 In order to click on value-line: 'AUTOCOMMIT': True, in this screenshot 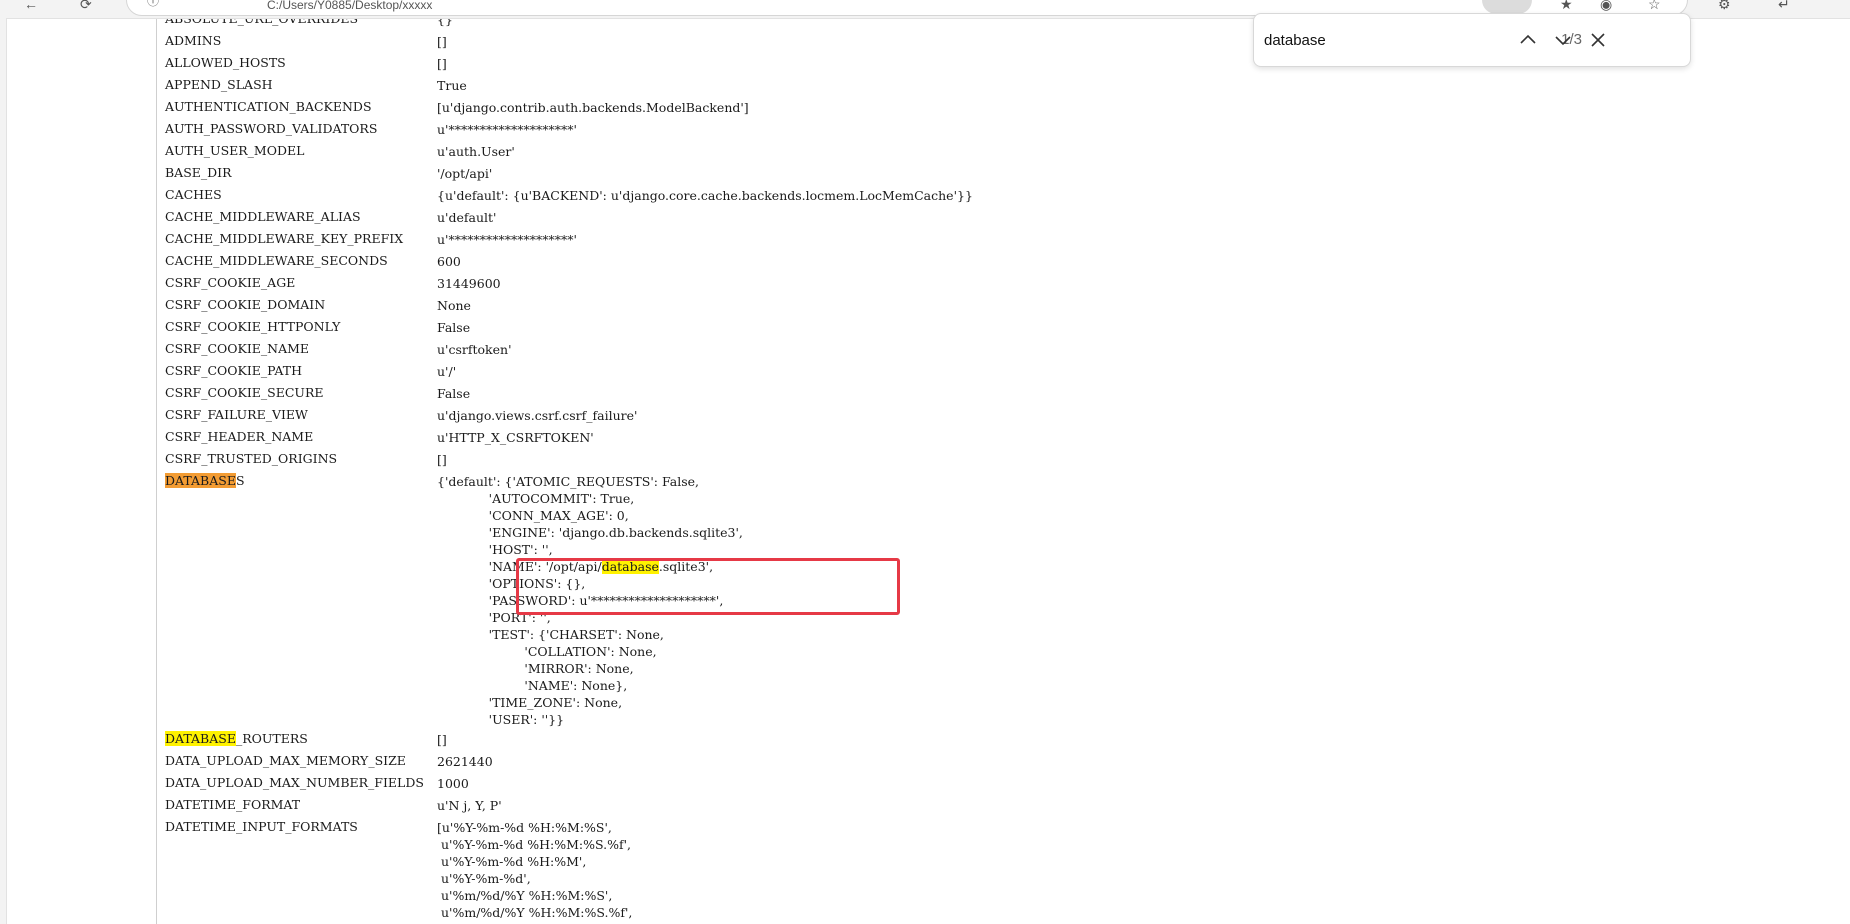, I will do `click(536, 498)`.